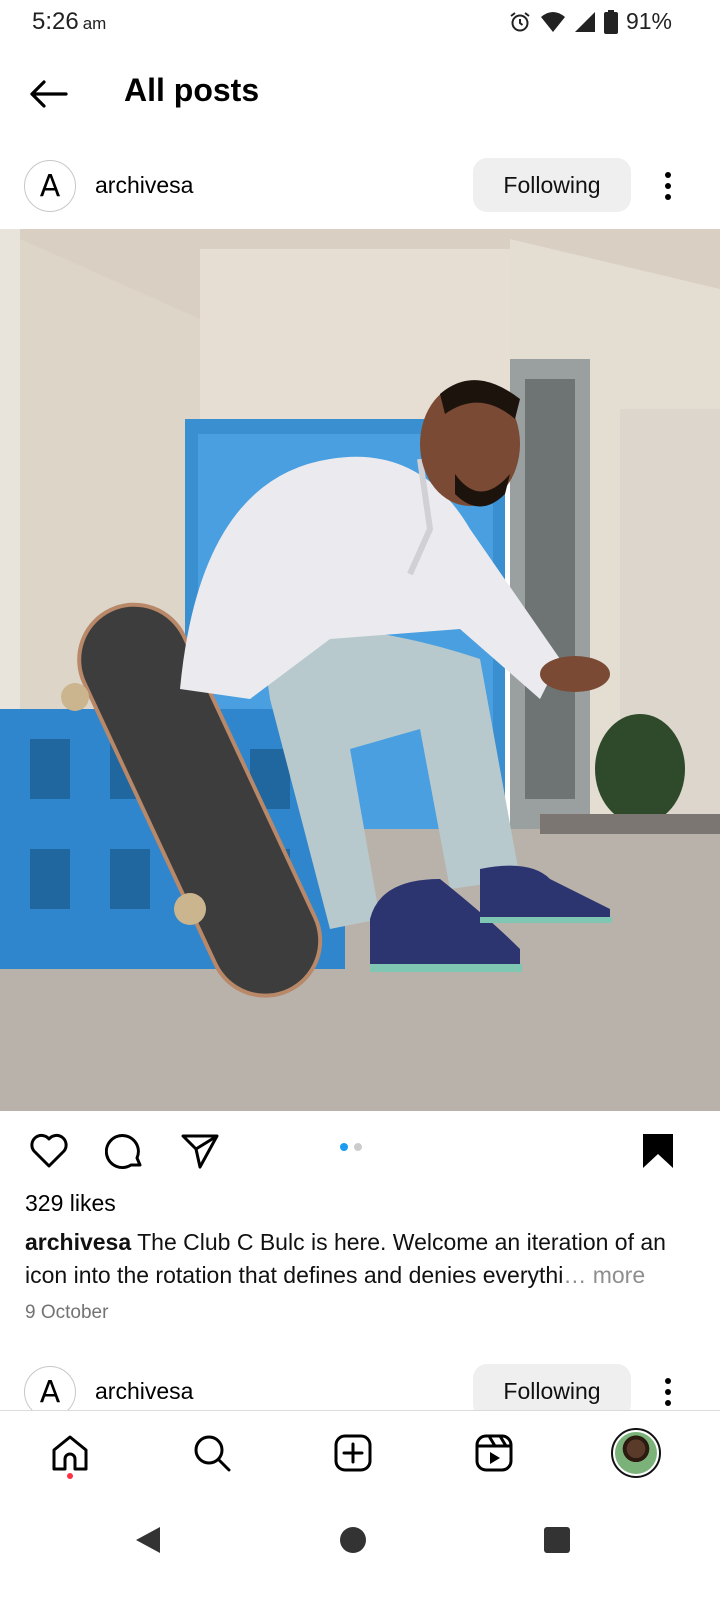 The width and height of the screenshot is (720, 1600). I want to click on home-circle-icon, so click(353, 1540).